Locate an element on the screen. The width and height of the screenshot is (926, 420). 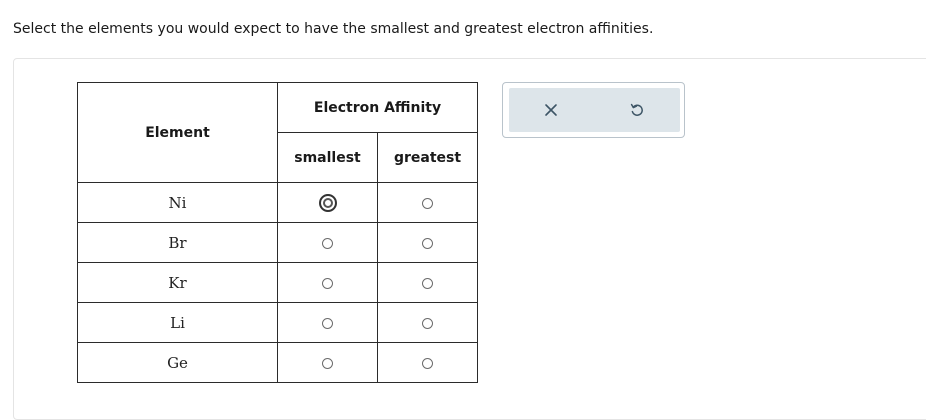
table-row: Ni is located at coordinates (277, 202).